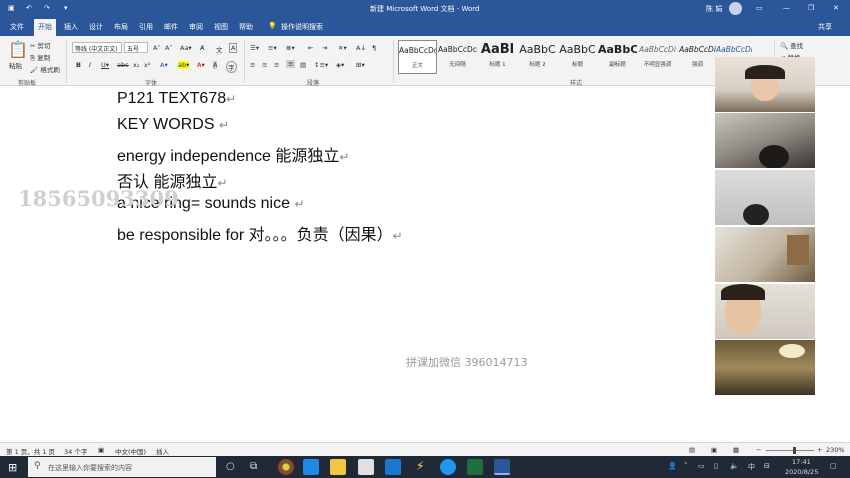  What do you see at coordinates (171, 27) in the screenshot?
I see `tab-mailings: 邮件` at bounding box center [171, 27].